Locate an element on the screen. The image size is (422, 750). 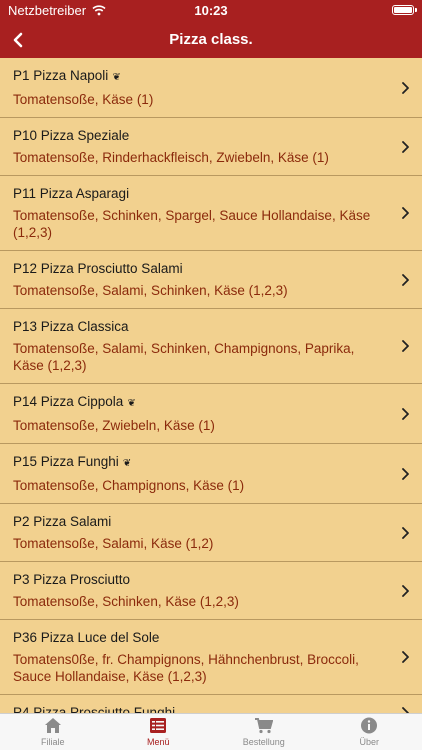
home-icon is located at coordinates (52, 725).